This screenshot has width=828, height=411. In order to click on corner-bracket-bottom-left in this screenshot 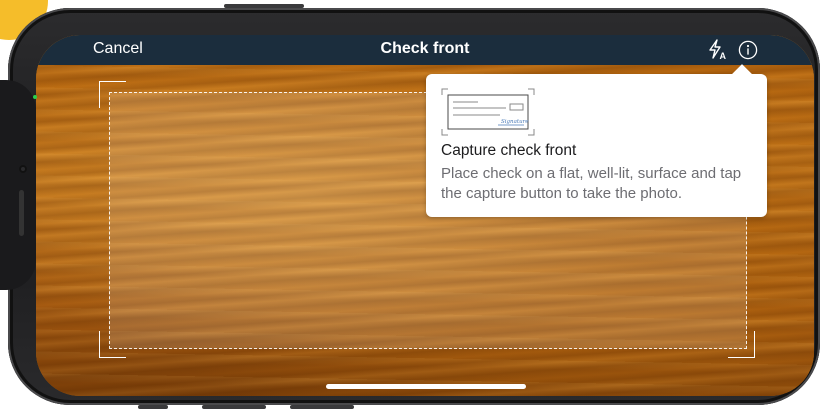, I will do `click(112, 344)`.